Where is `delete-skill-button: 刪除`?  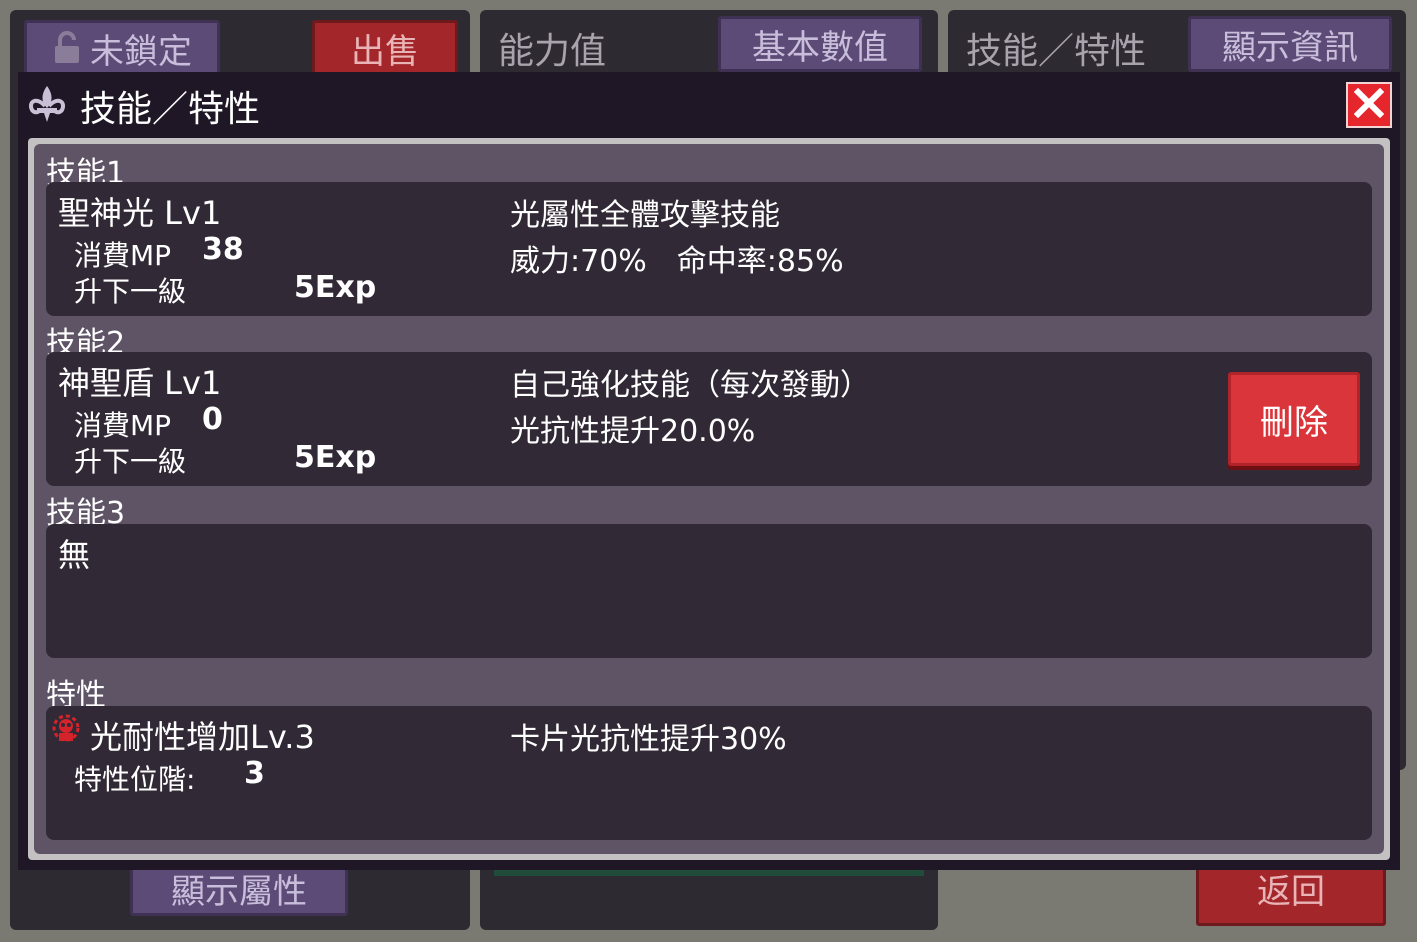 delete-skill-button: 刪除 is located at coordinates (1294, 419).